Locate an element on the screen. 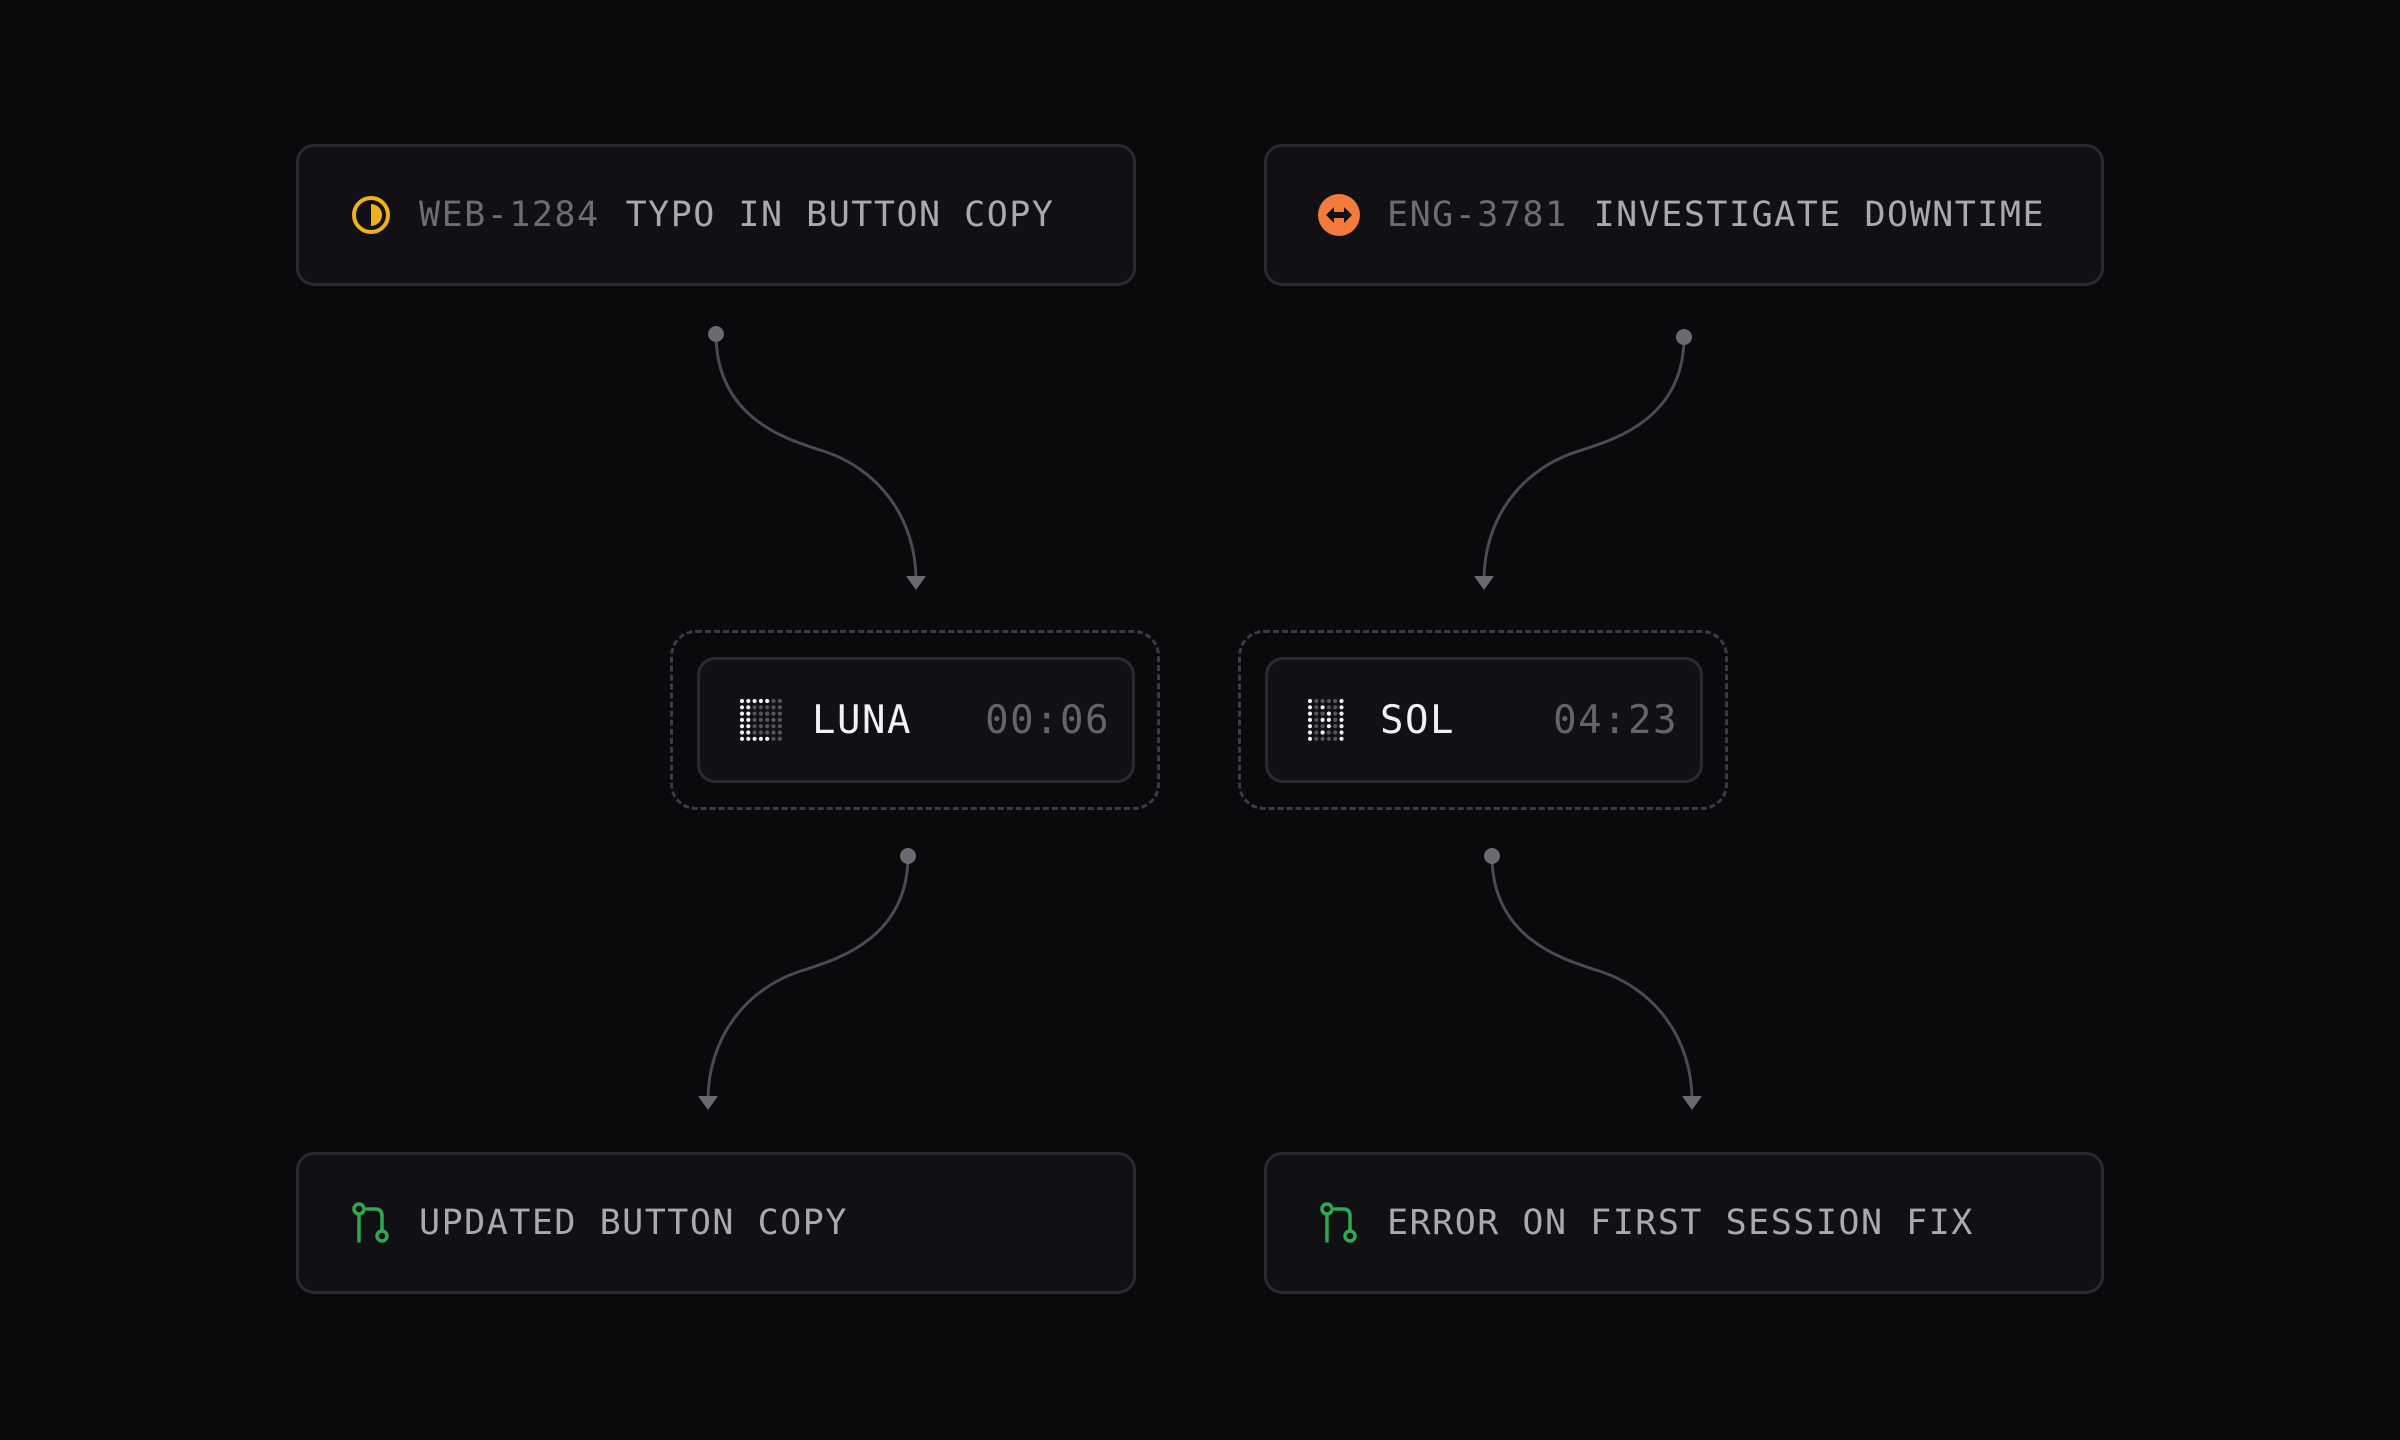  agent-name: LUNA is located at coordinates (862, 720).